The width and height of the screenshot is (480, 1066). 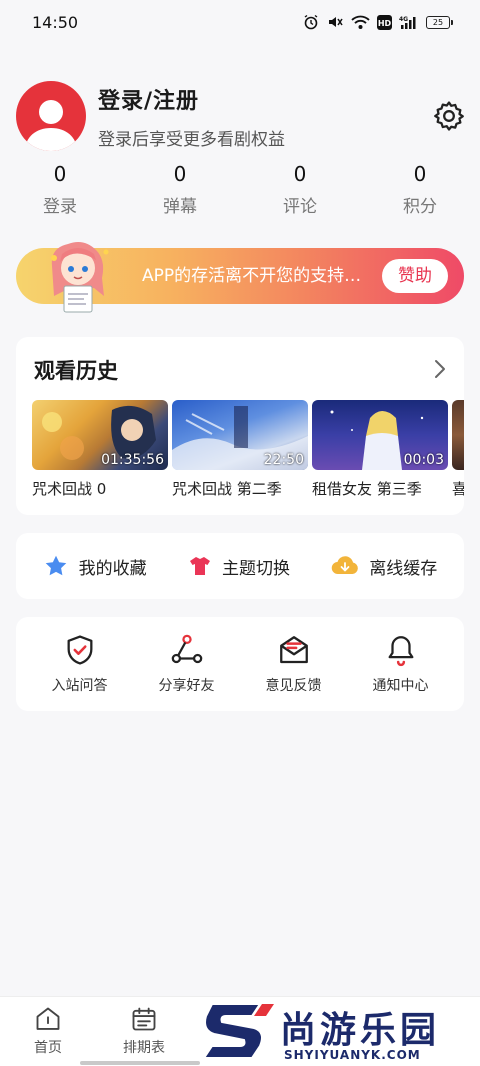 I want to click on history-progress-time: 22:50, so click(x=283, y=460).